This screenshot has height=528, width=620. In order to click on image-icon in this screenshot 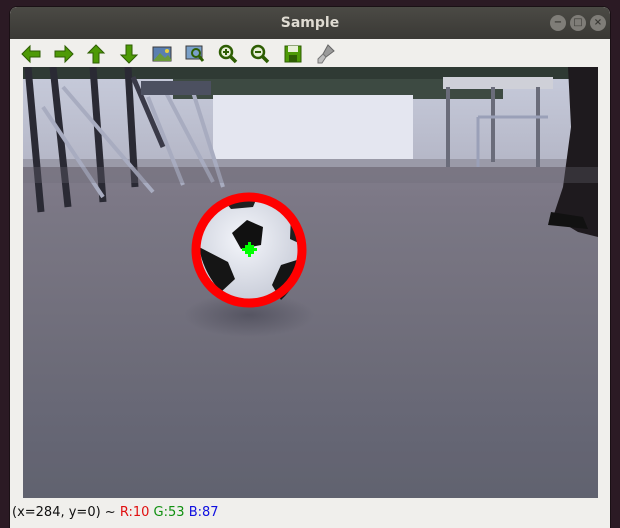, I will do `click(162, 54)`.